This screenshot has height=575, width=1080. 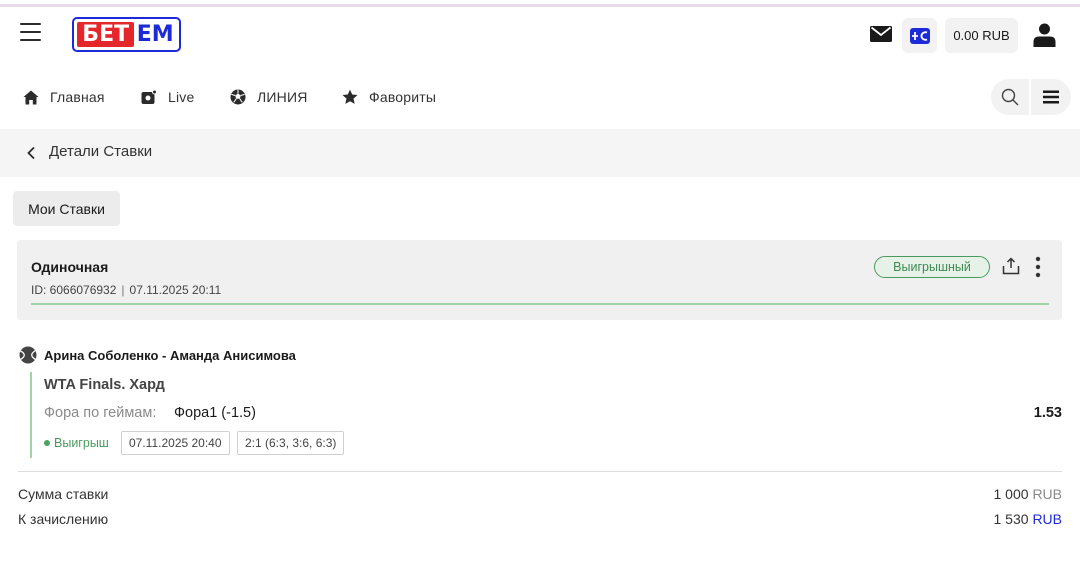 I want to click on odds-value: 1.53, so click(x=1047, y=413).